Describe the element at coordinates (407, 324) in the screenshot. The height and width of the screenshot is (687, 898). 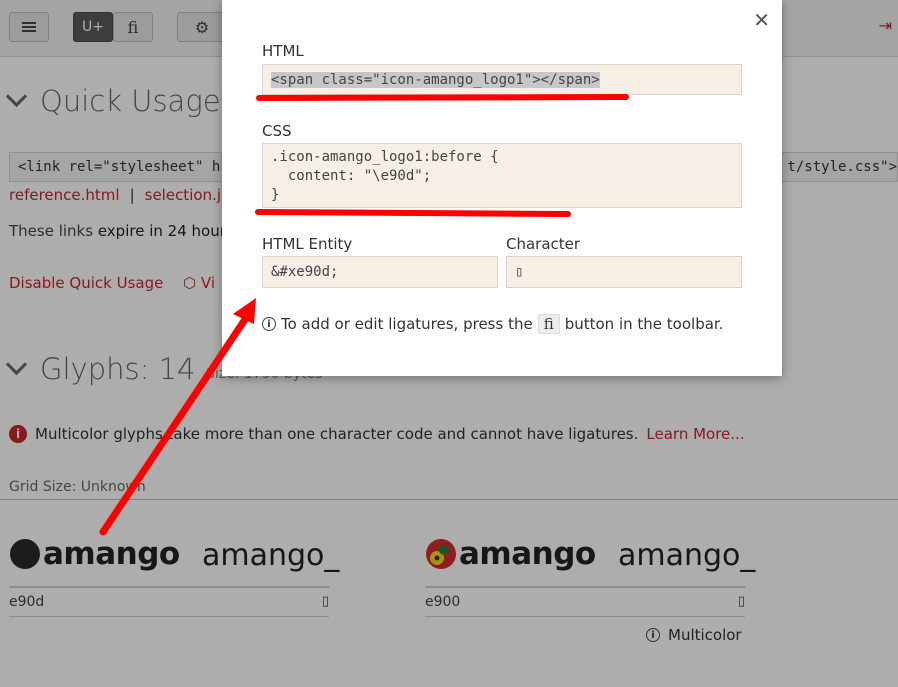
I see `tip-prefix: To add or edit ligatures, press the` at that location.